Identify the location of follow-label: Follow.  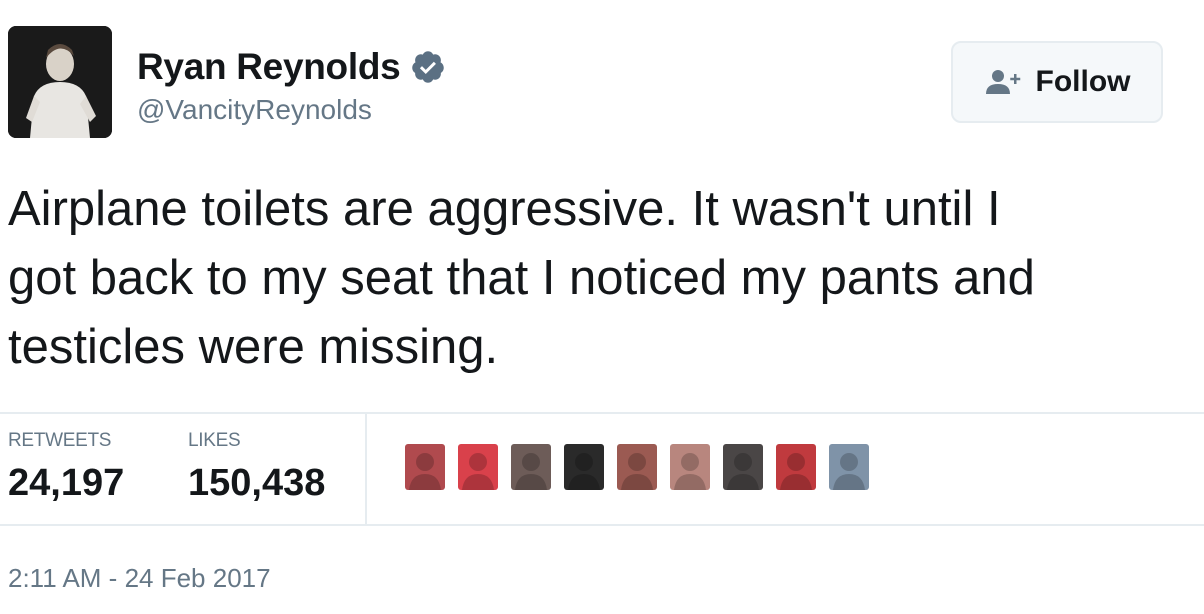
(1083, 81).